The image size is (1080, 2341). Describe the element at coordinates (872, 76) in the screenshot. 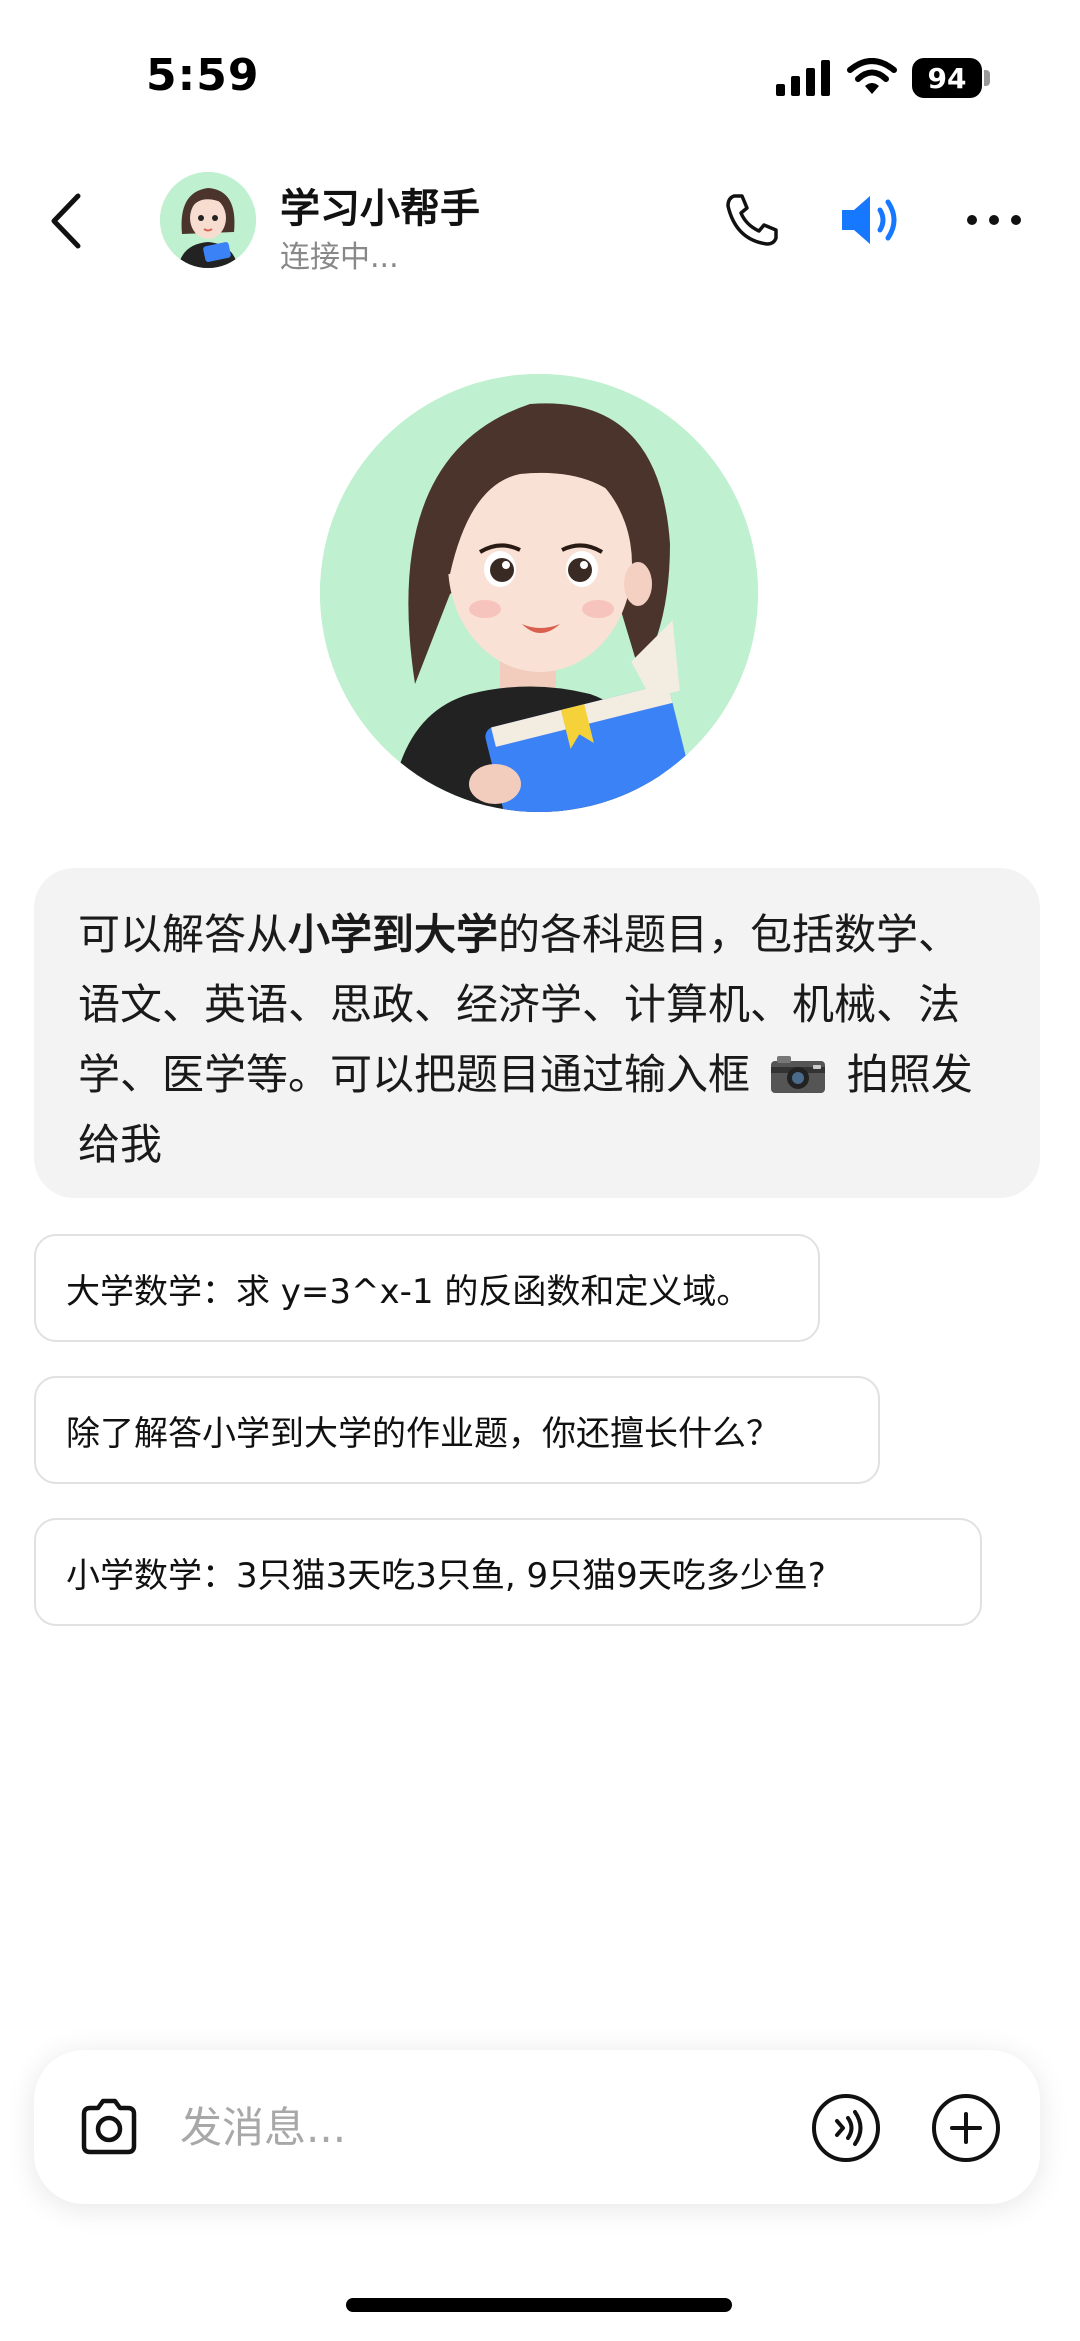

I see `wifi-icon` at that location.